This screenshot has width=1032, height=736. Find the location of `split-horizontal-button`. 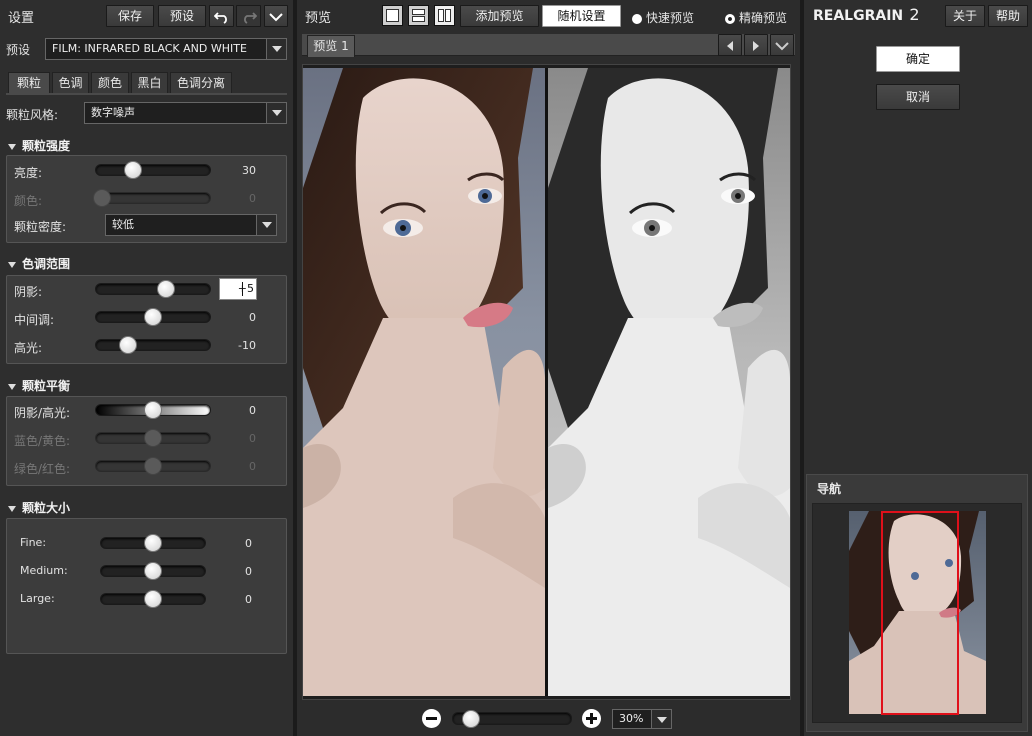

split-horizontal-button is located at coordinates (418, 15).